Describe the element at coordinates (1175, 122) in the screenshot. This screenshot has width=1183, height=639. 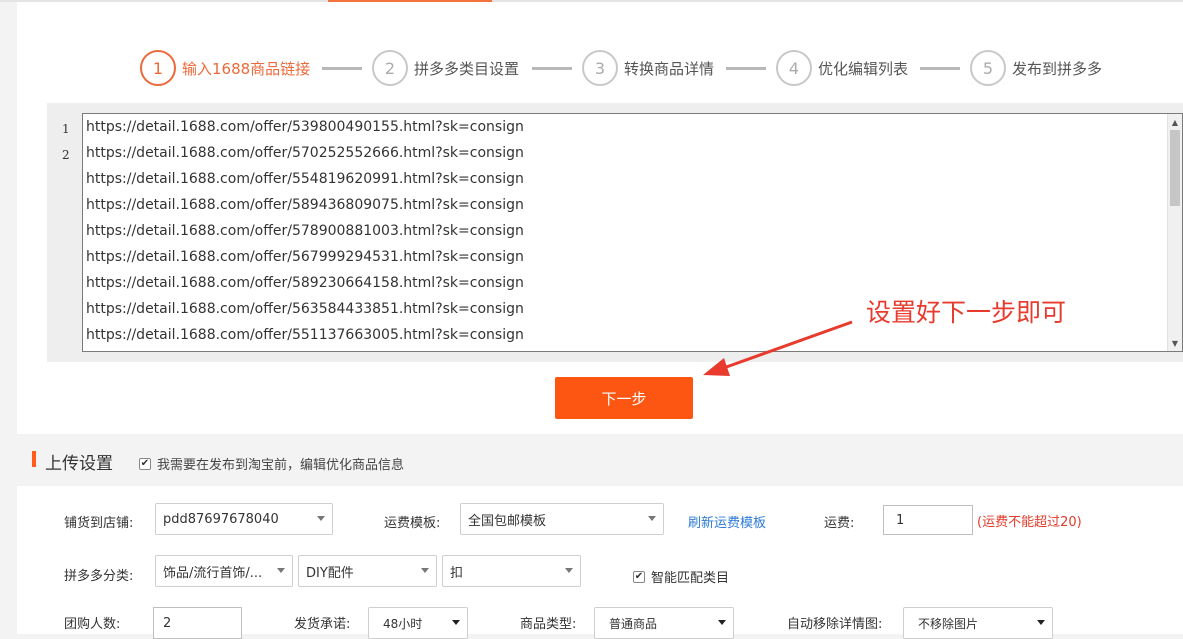
I see `scroll-up-arrow-icon: ▲` at that location.